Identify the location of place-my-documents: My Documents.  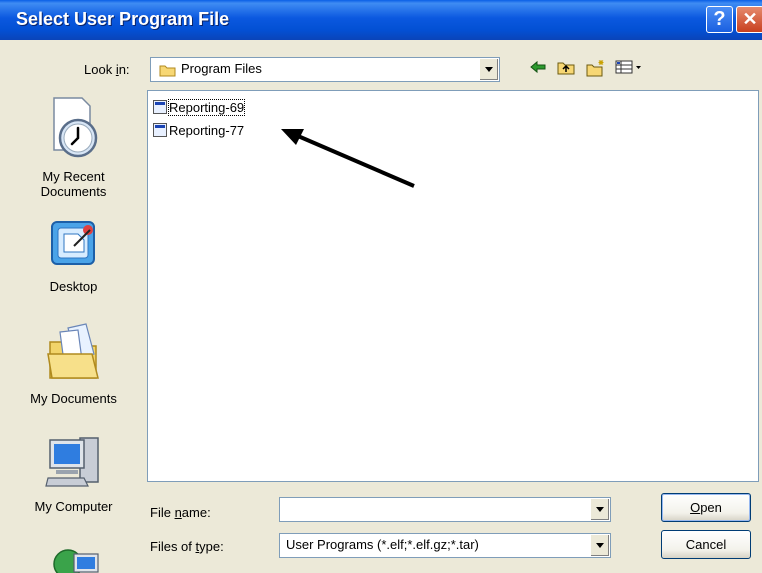
(73, 363).